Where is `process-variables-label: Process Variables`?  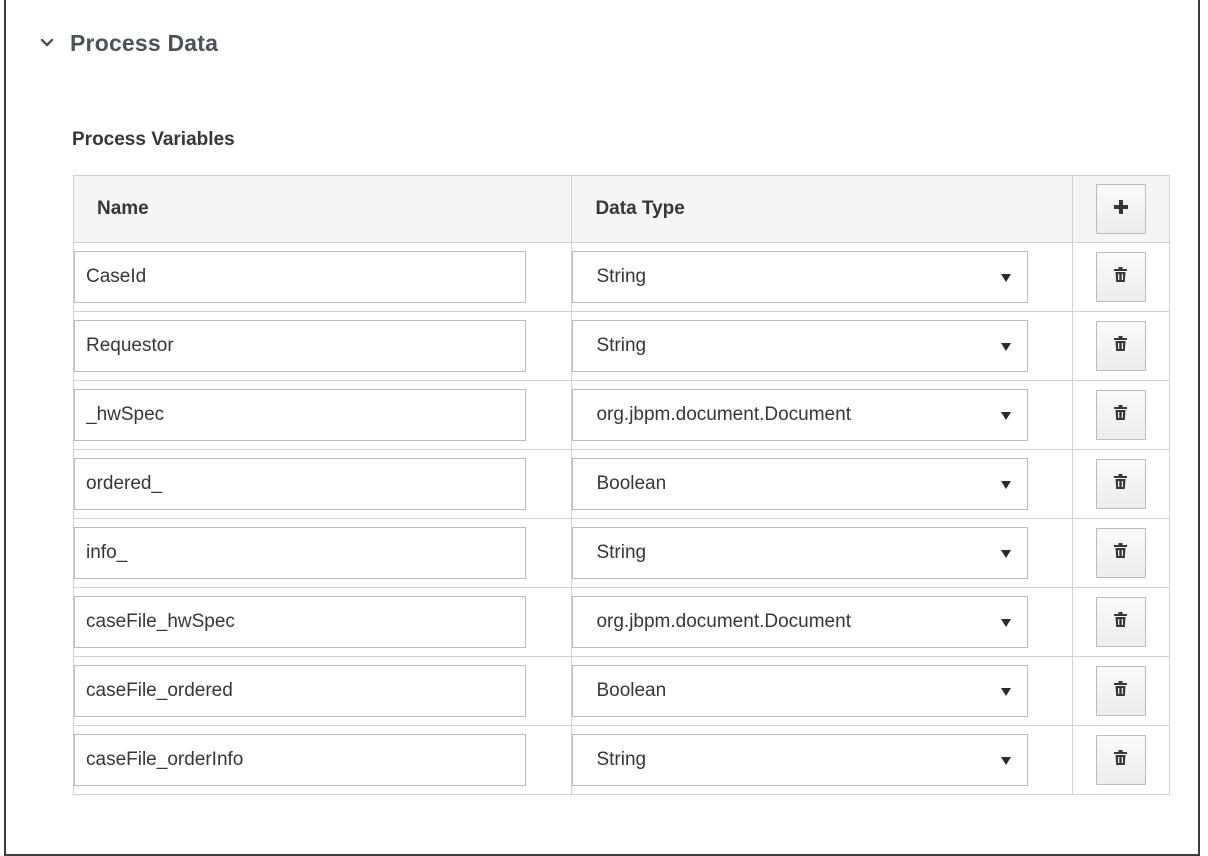
process-variables-label: Process Variables is located at coordinates (153, 139).